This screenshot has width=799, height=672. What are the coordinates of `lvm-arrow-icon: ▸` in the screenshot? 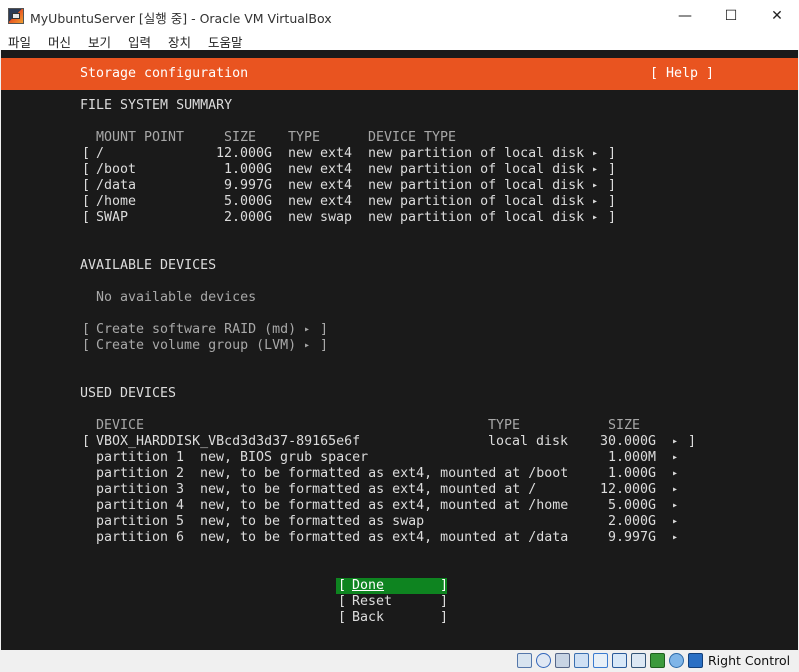 It's located at (307, 345).